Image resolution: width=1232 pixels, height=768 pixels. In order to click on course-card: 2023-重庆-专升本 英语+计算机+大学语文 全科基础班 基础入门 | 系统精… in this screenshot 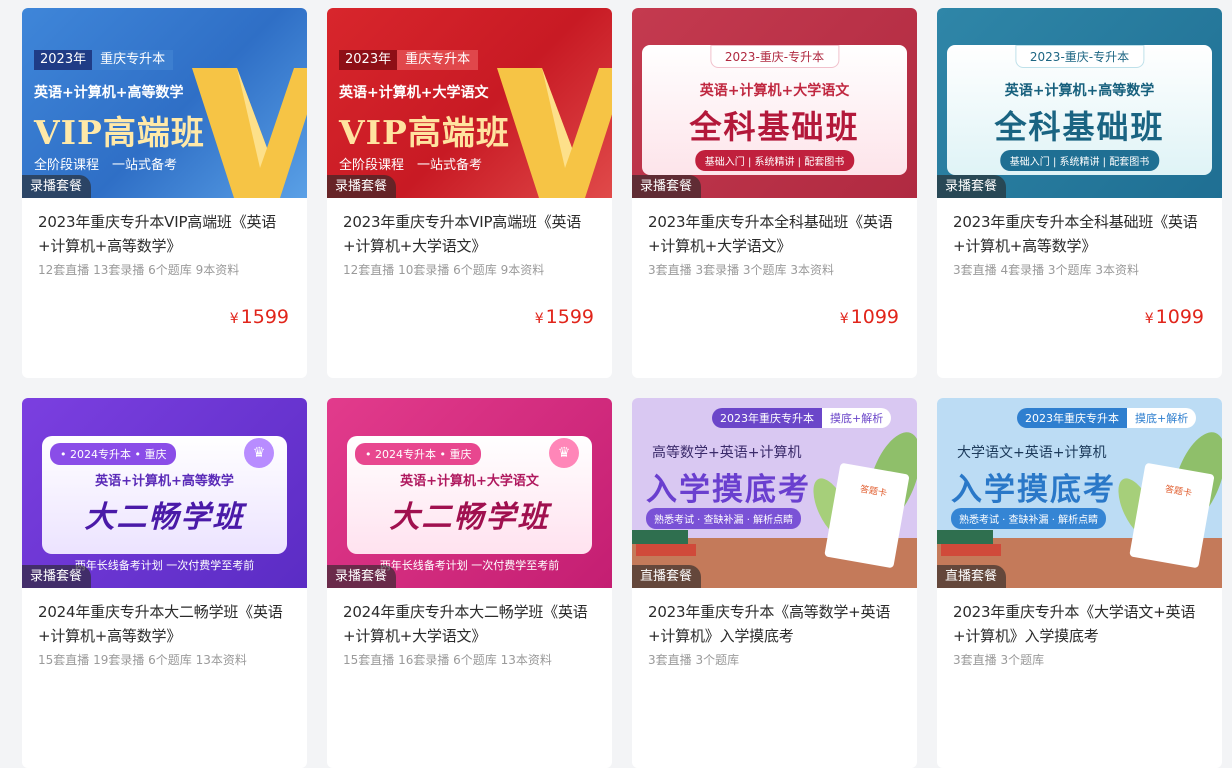, I will do `click(774, 193)`.